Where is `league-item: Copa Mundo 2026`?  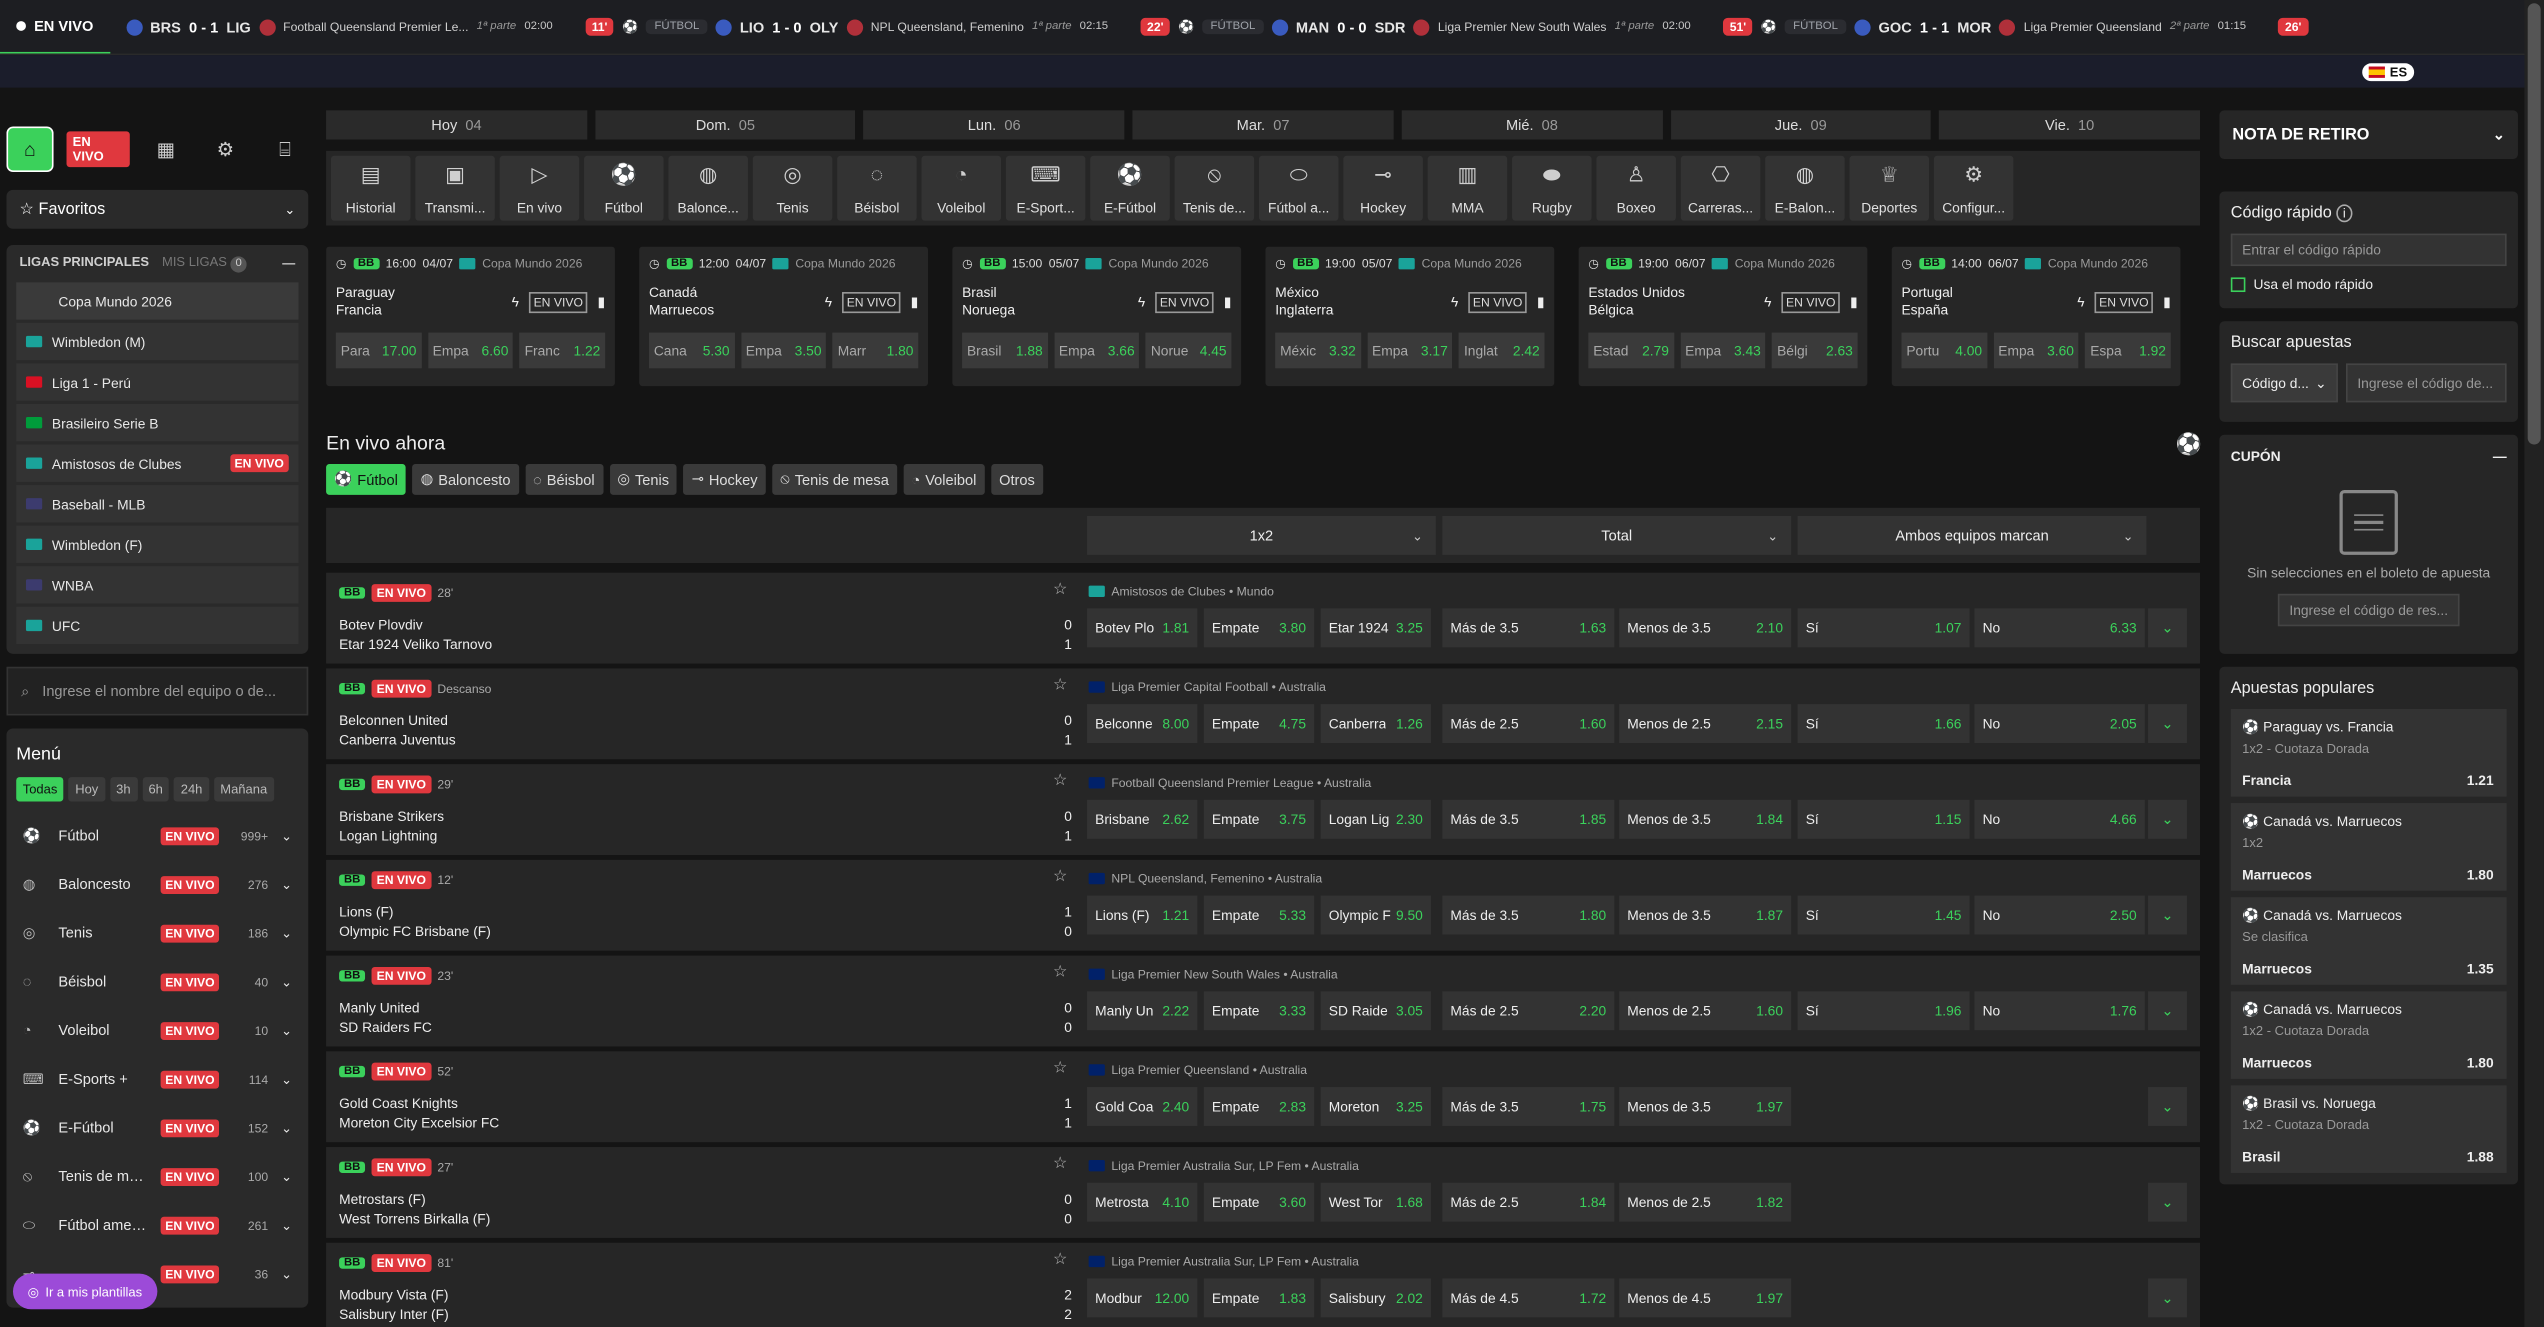
league-item: Copa Mundo 2026 is located at coordinates (157, 301).